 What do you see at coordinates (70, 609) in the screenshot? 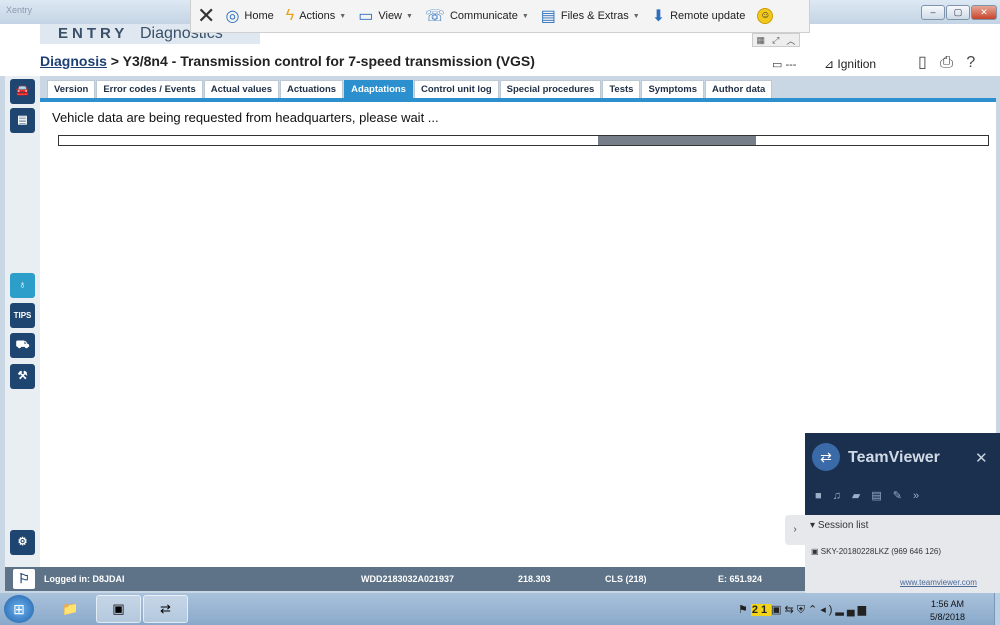
I see `explorer-icon: 📁` at bounding box center [70, 609].